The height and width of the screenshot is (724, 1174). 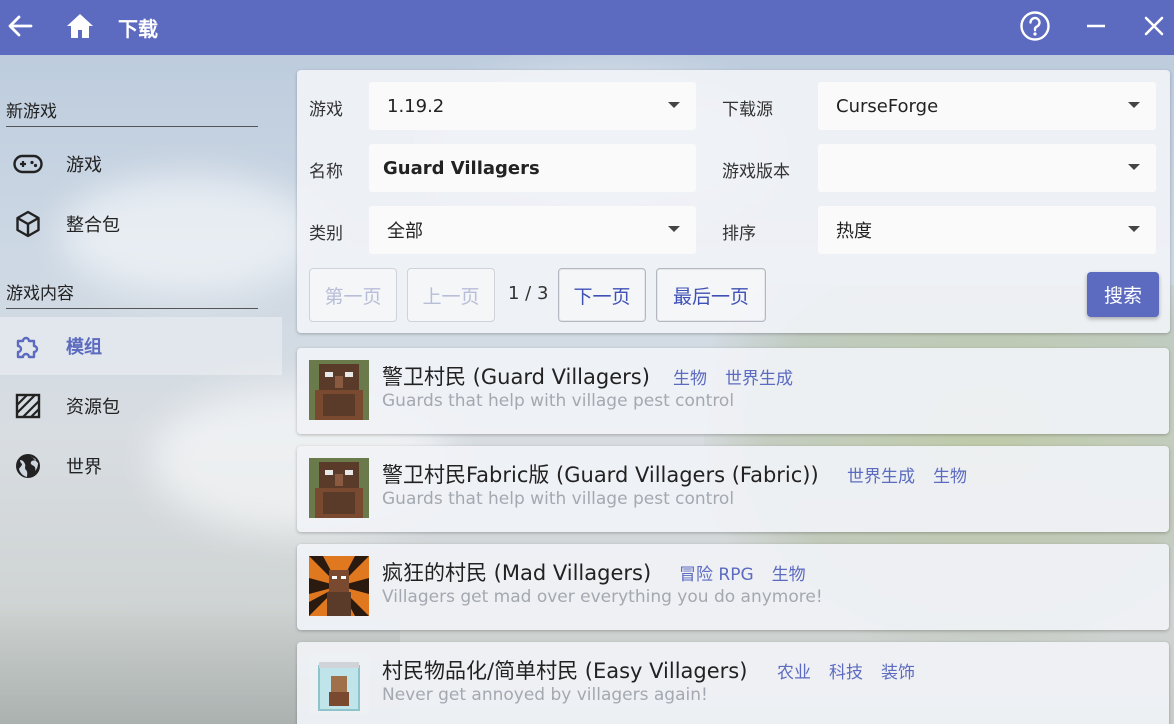 What do you see at coordinates (326, 172) in the screenshot?
I see `name-label: 名称` at bounding box center [326, 172].